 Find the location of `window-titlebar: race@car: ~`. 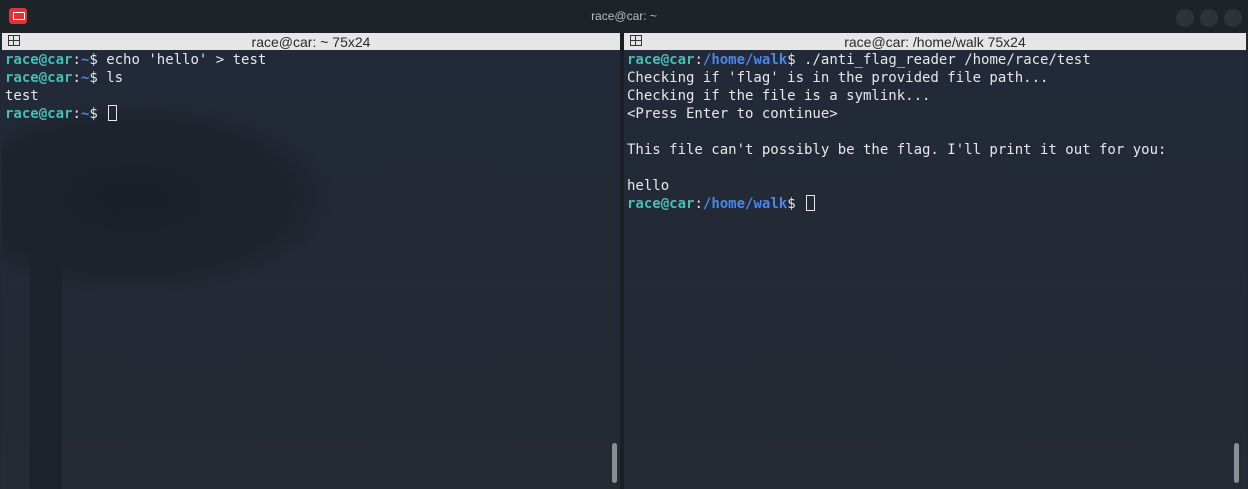

window-titlebar: race@car: ~ is located at coordinates (624, 16).